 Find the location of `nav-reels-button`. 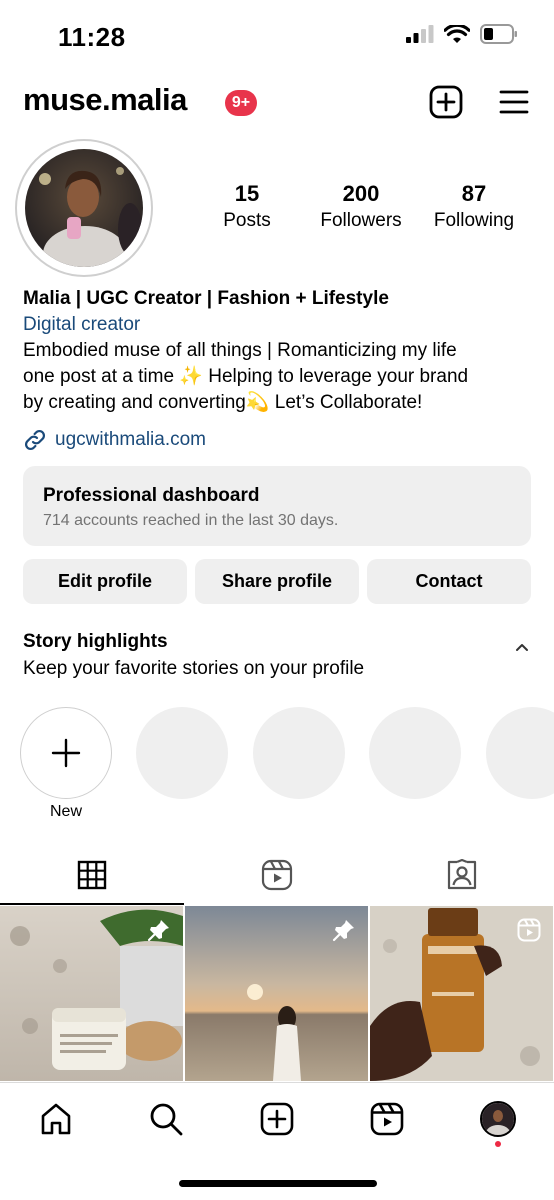

nav-reels-button is located at coordinates (387, 1119).